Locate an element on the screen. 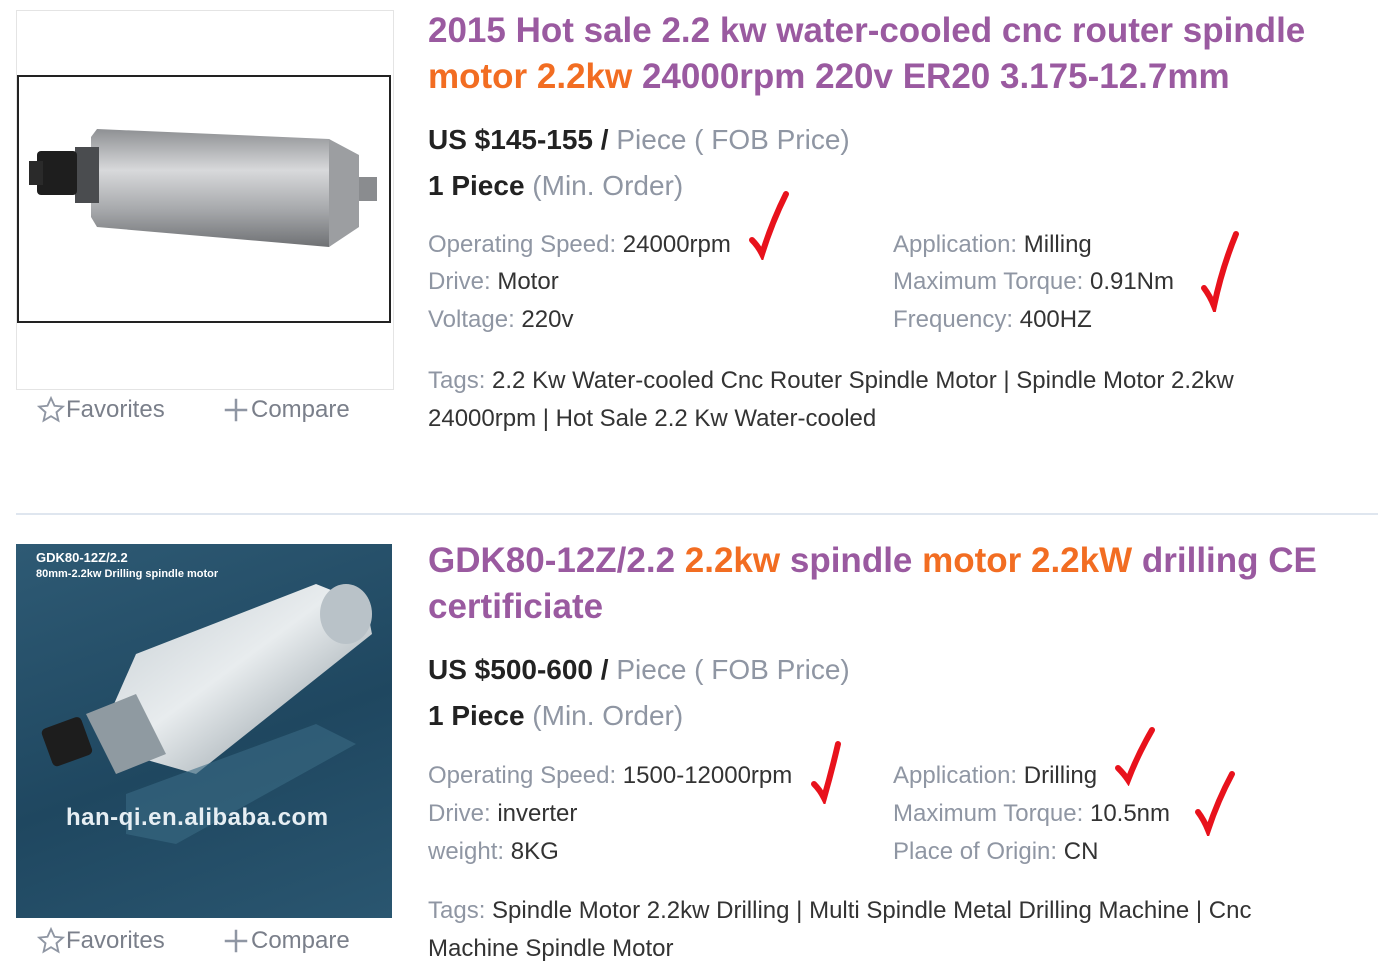 This screenshot has width=1378, height=970. price-value: US $500-600 / is located at coordinates (518, 669).